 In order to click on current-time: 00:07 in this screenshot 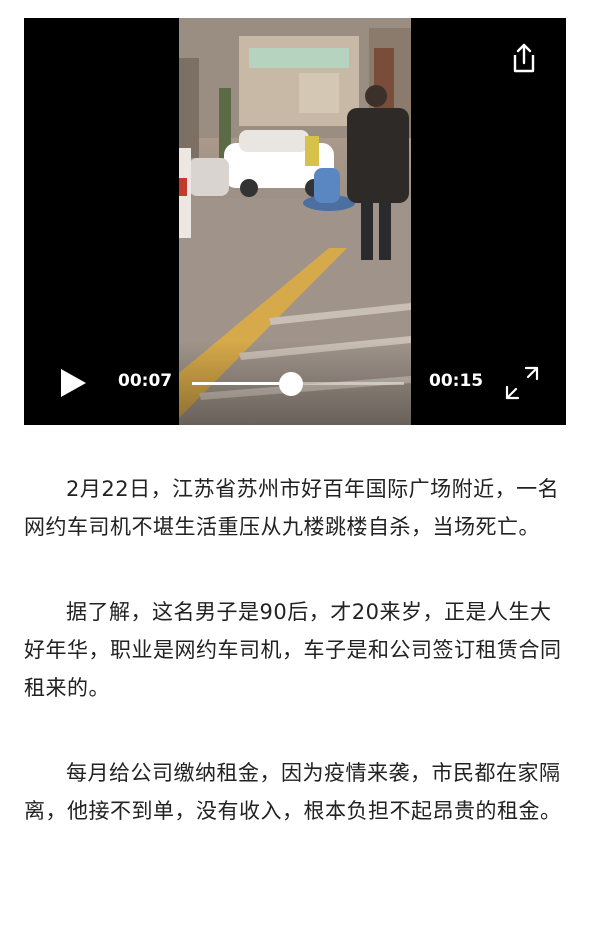, I will do `click(145, 381)`.